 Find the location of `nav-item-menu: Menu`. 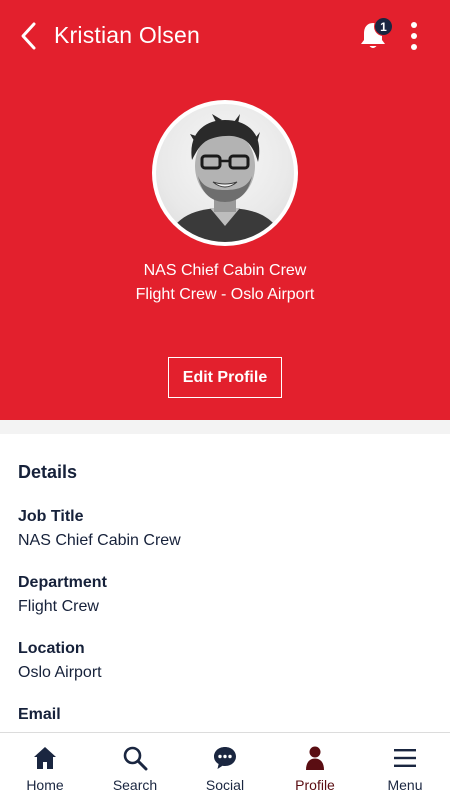

nav-item-menu: Menu is located at coordinates (405, 766).